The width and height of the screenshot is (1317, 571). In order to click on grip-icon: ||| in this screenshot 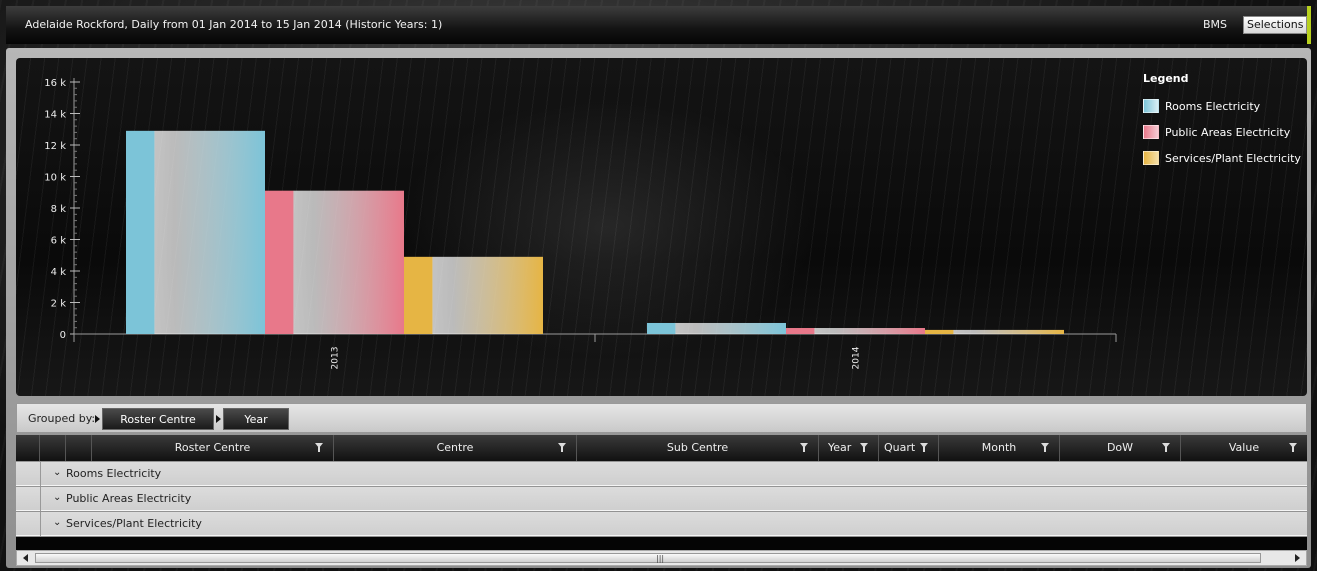, I will do `click(660, 558)`.